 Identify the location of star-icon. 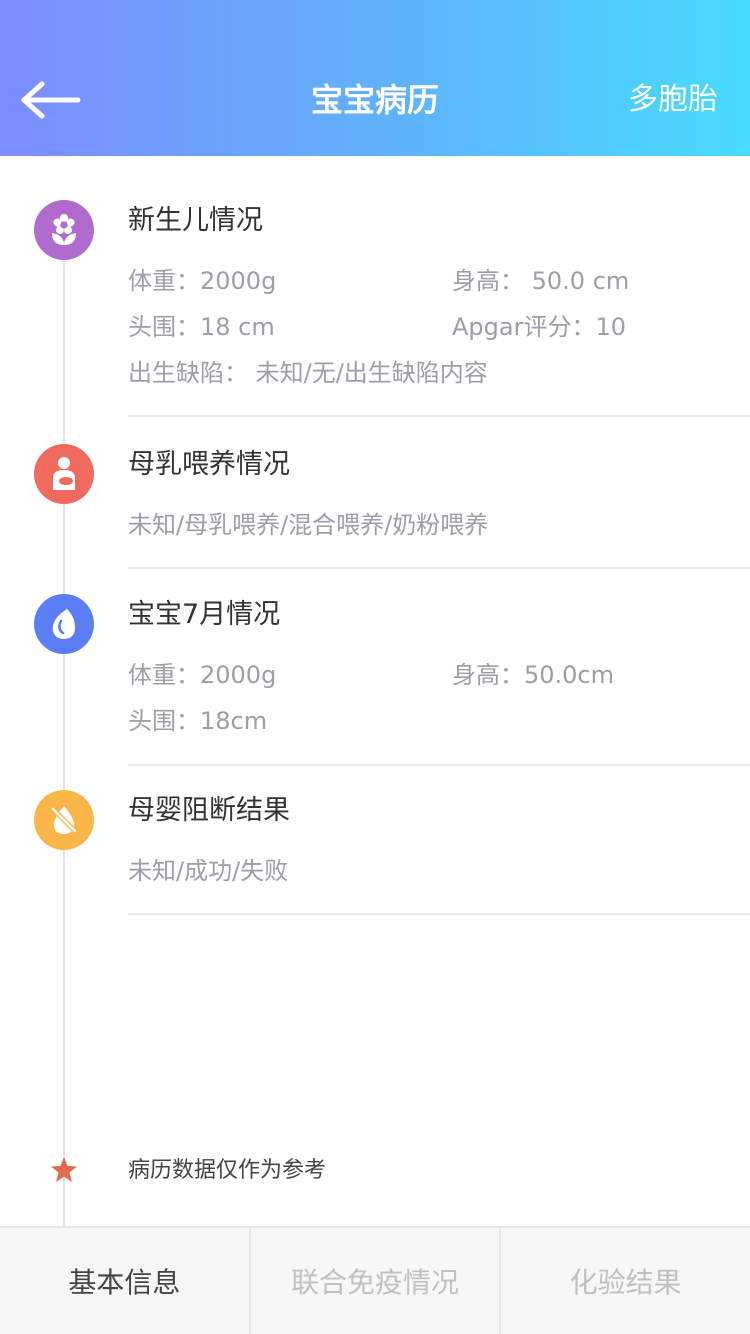
(64, 1169).